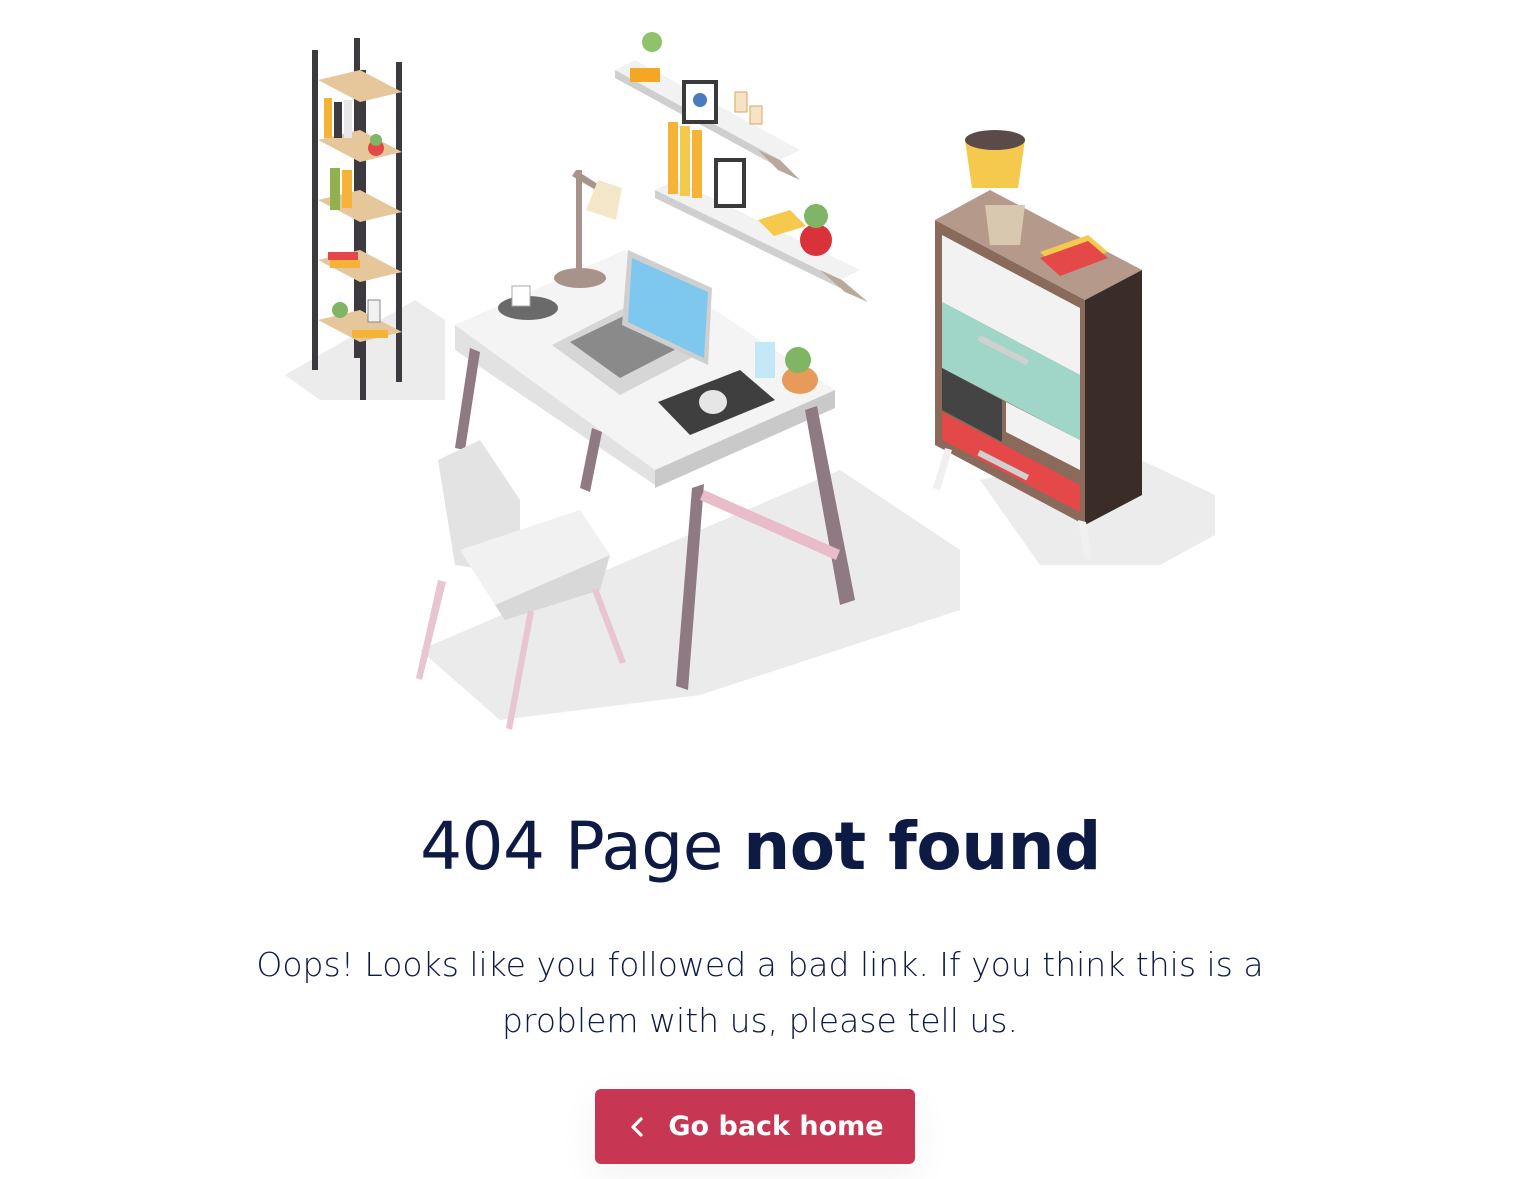 The image size is (1521, 1179). I want to click on title-prefix: 404 Page, so click(582, 846).